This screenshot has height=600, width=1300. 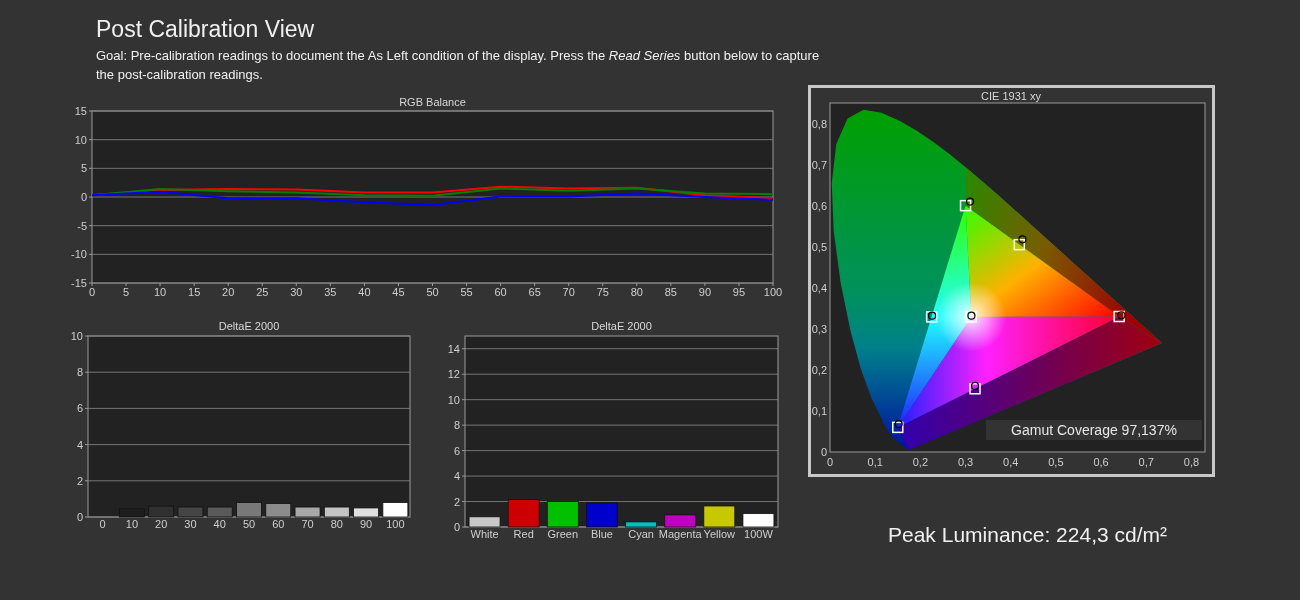 I want to click on axis-tick-label: 90, so click(x=705, y=292).